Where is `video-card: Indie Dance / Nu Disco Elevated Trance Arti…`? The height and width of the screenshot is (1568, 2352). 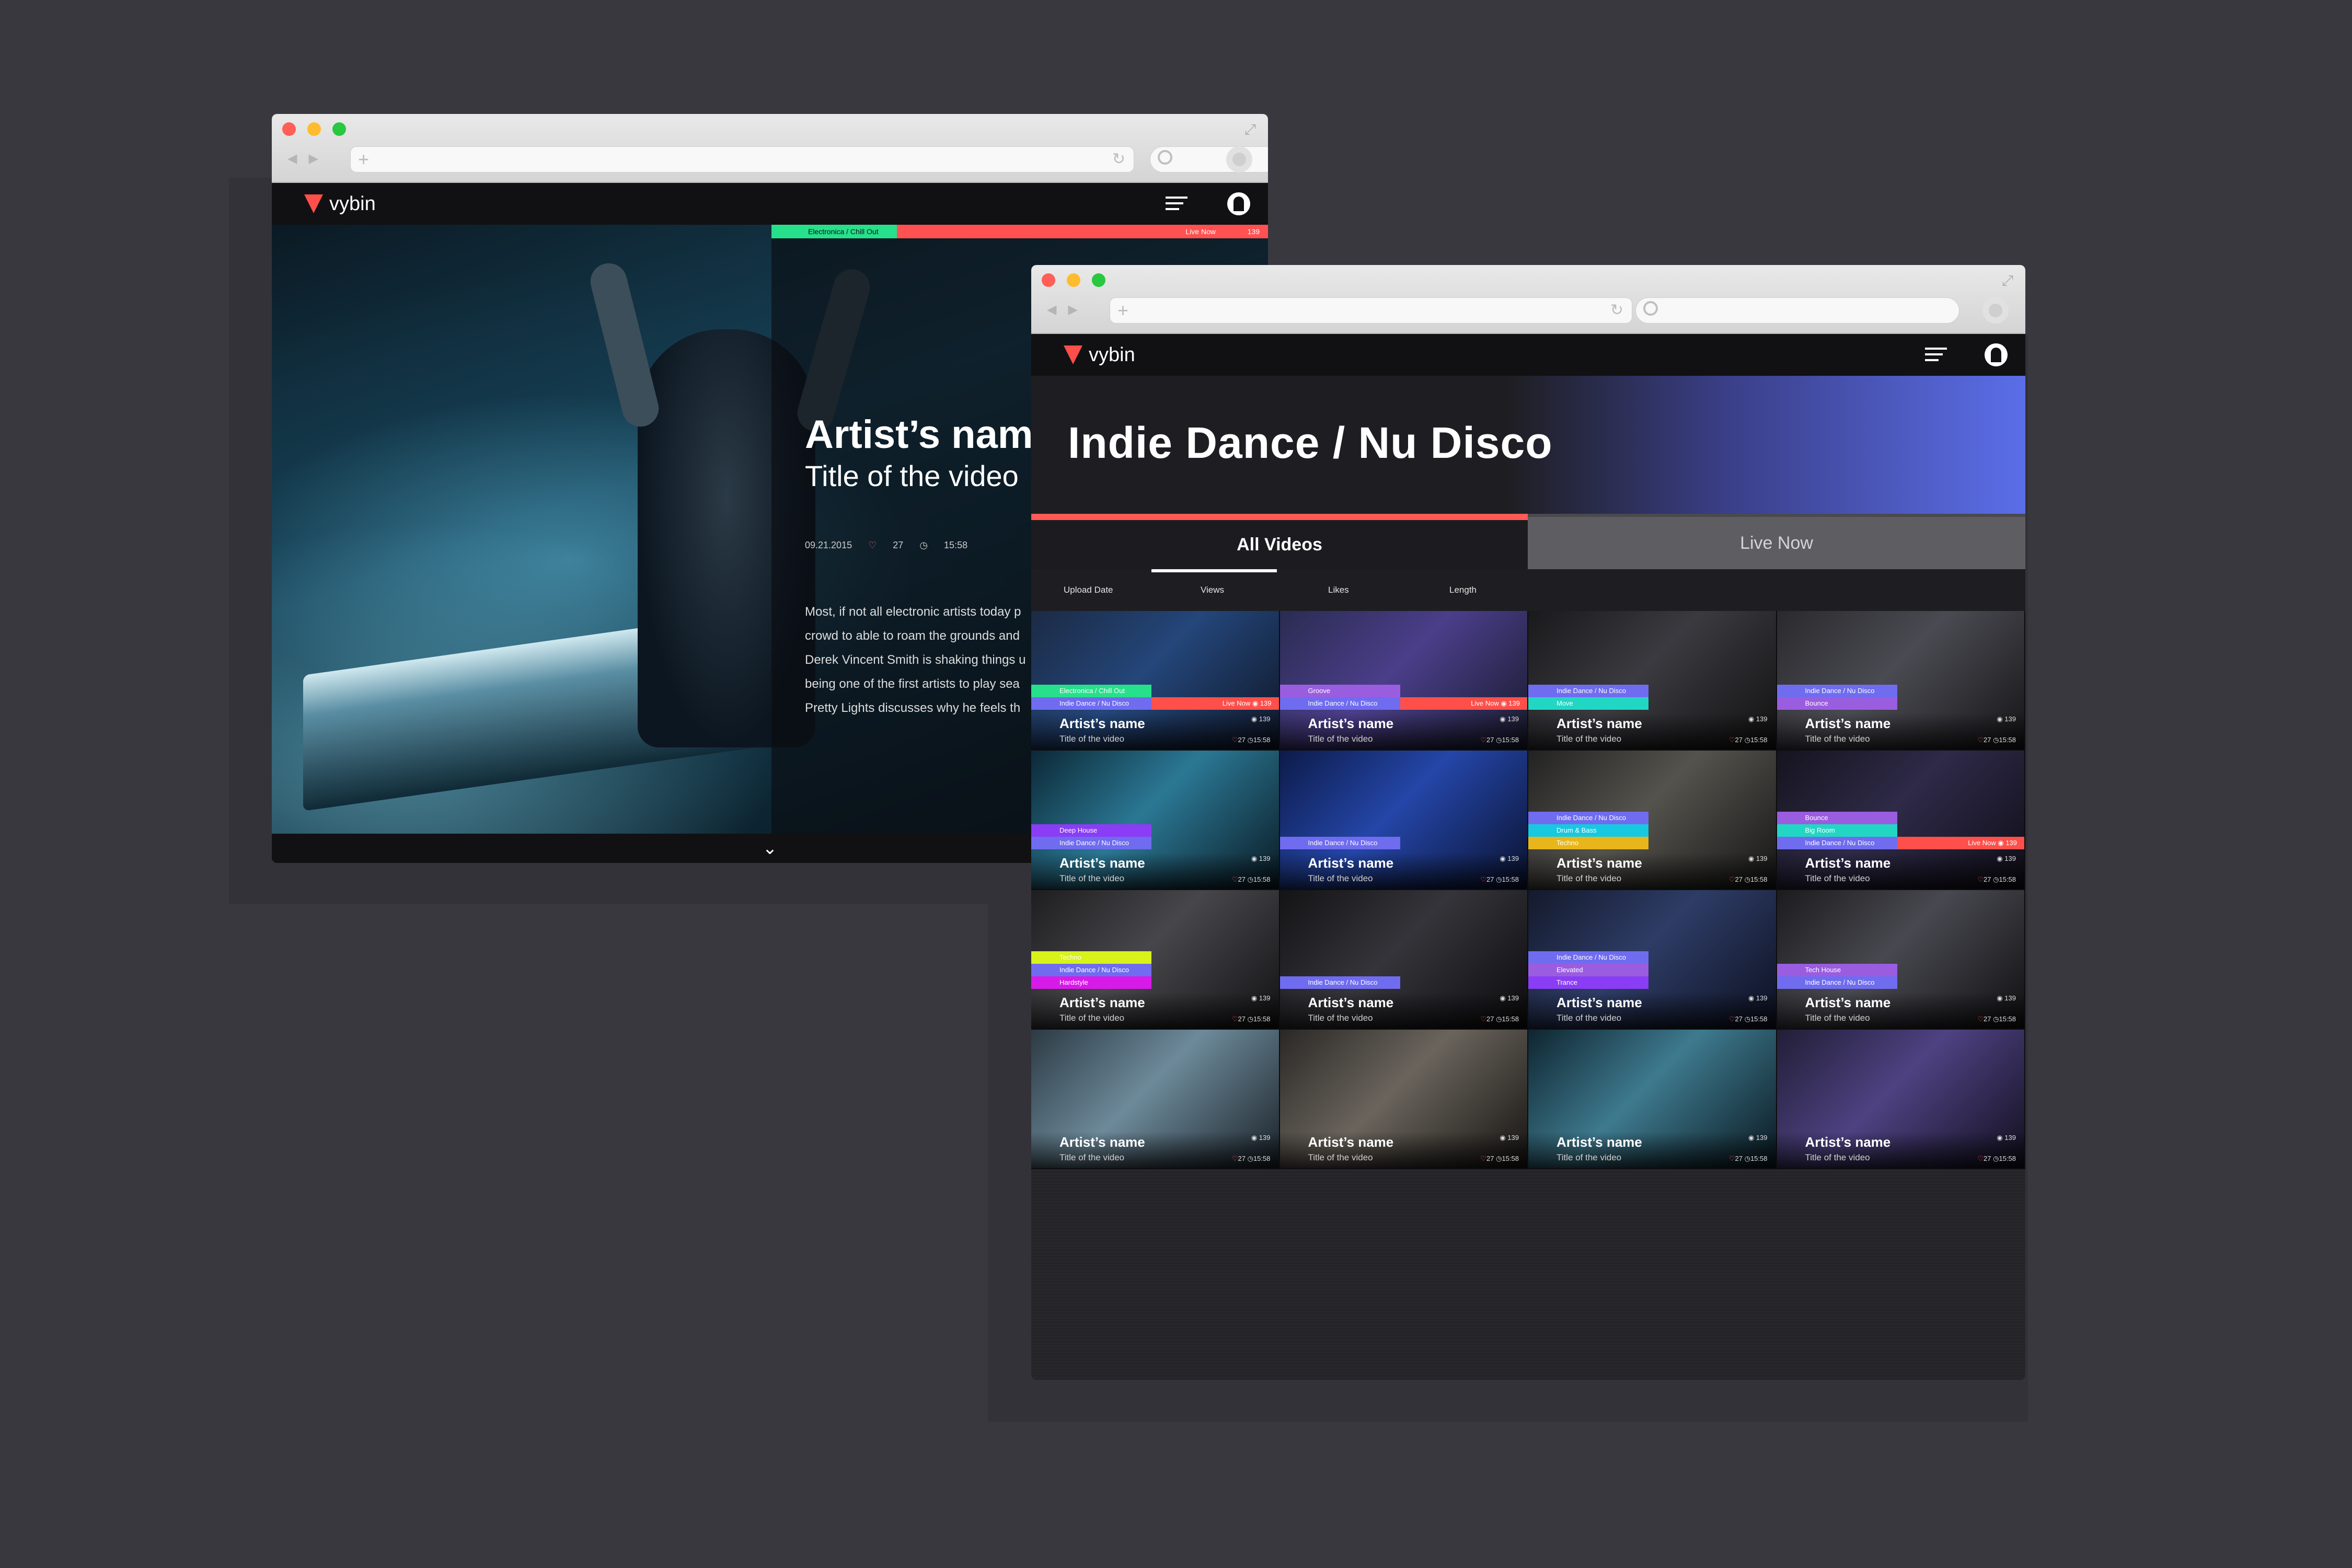
video-card: Indie Dance / Nu Disco Elevated Trance Arti… is located at coordinates (1652, 960).